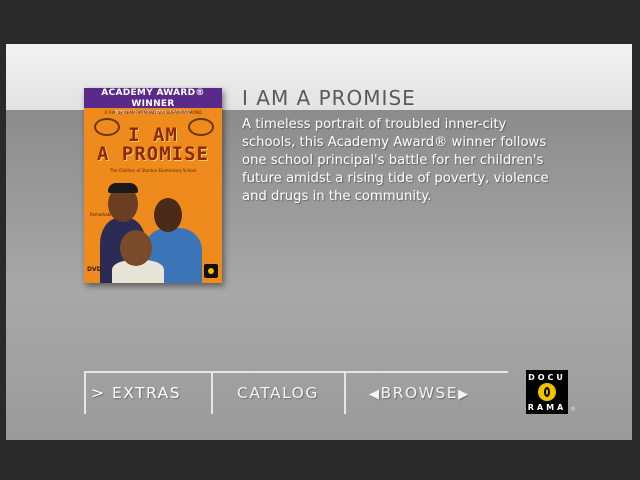 Image resolution: width=640 pixels, height=480 pixels. What do you see at coordinates (319, 25) in the screenshot?
I see `top-letterbox-bar` at bounding box center [319, 25].